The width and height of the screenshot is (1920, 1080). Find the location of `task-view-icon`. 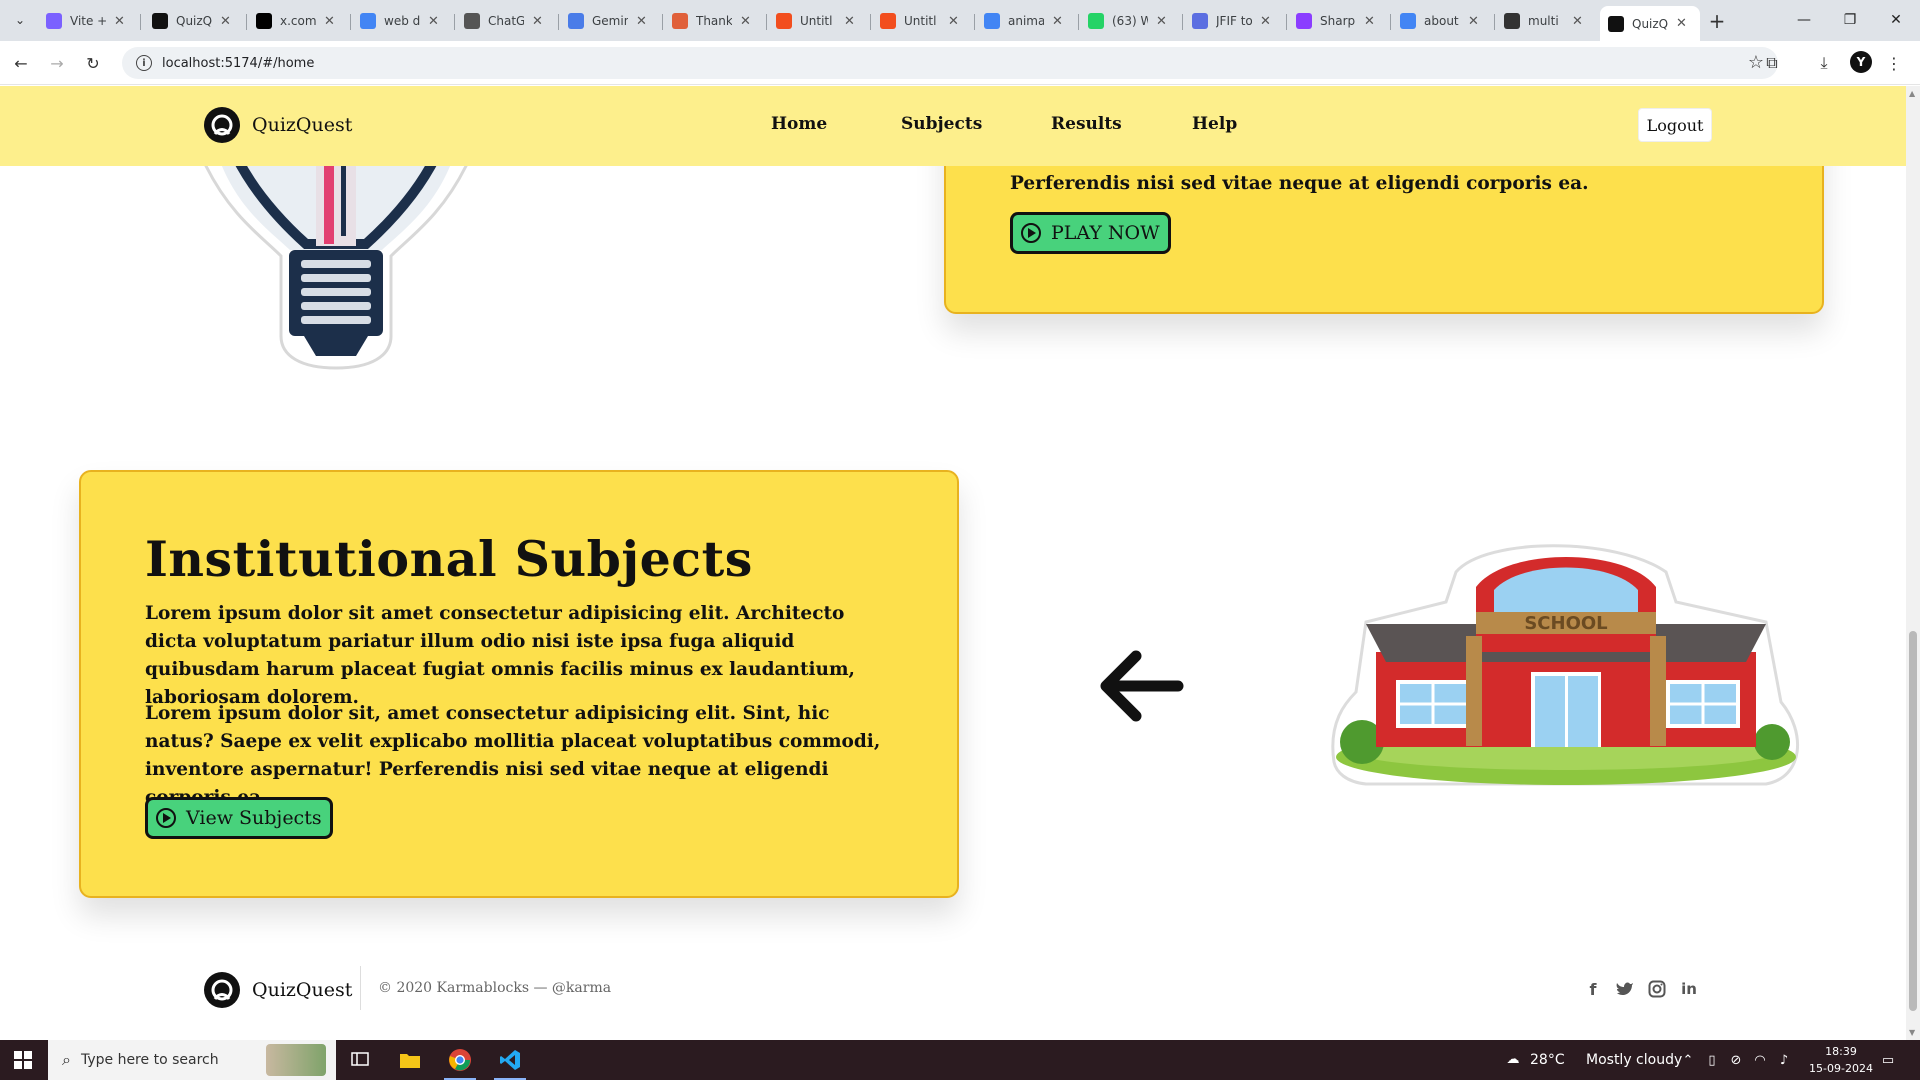

task-view-icon is located at coordinates (360, 1060).